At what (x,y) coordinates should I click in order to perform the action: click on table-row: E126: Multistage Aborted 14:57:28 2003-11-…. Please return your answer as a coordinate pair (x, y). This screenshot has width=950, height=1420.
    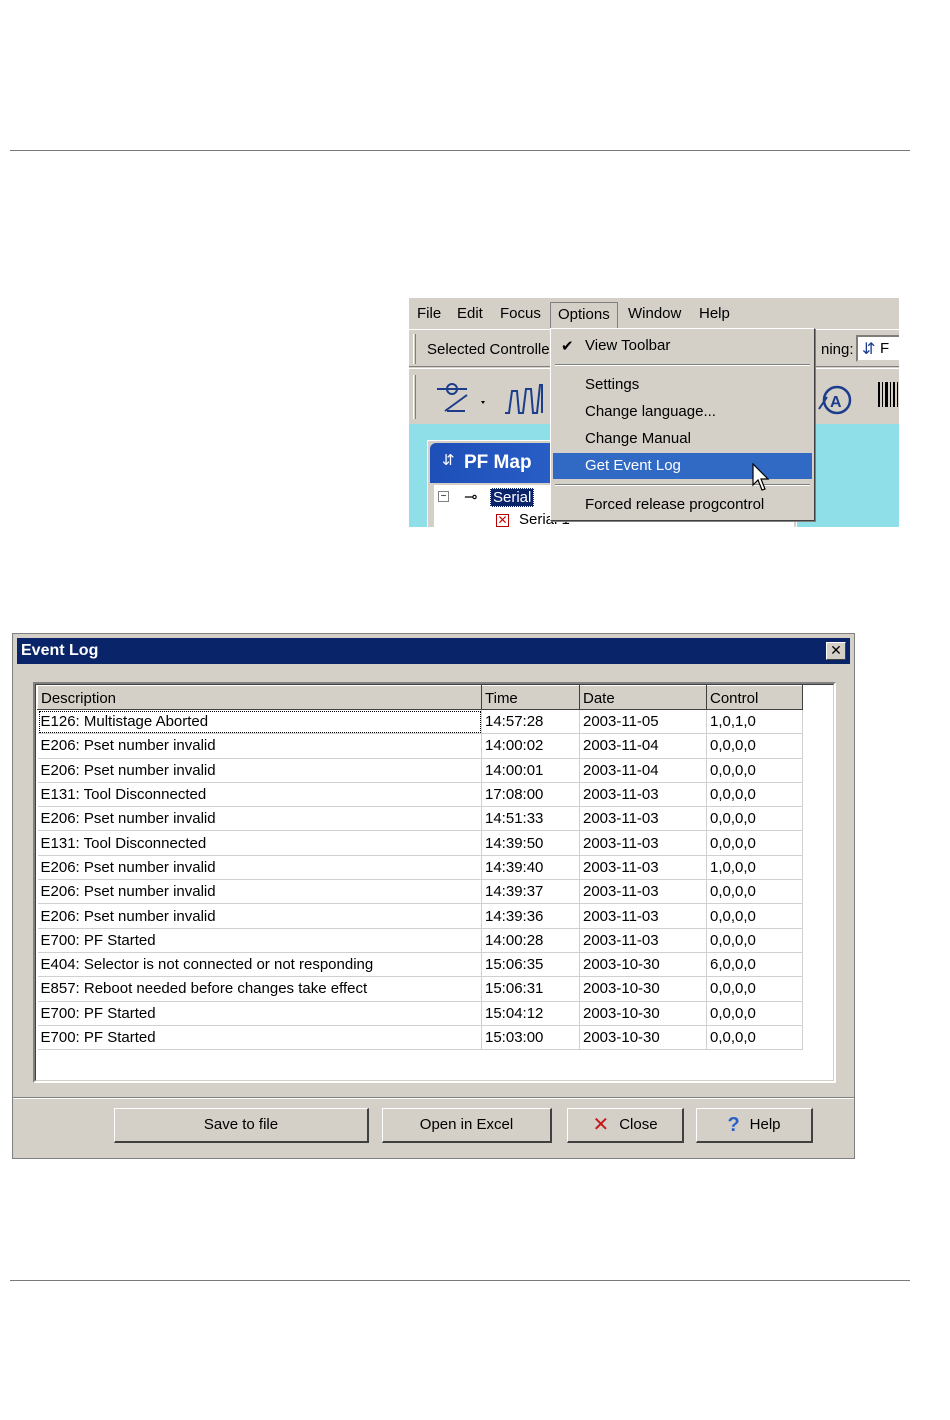
    Looking at the image, I should click on (420, 722).